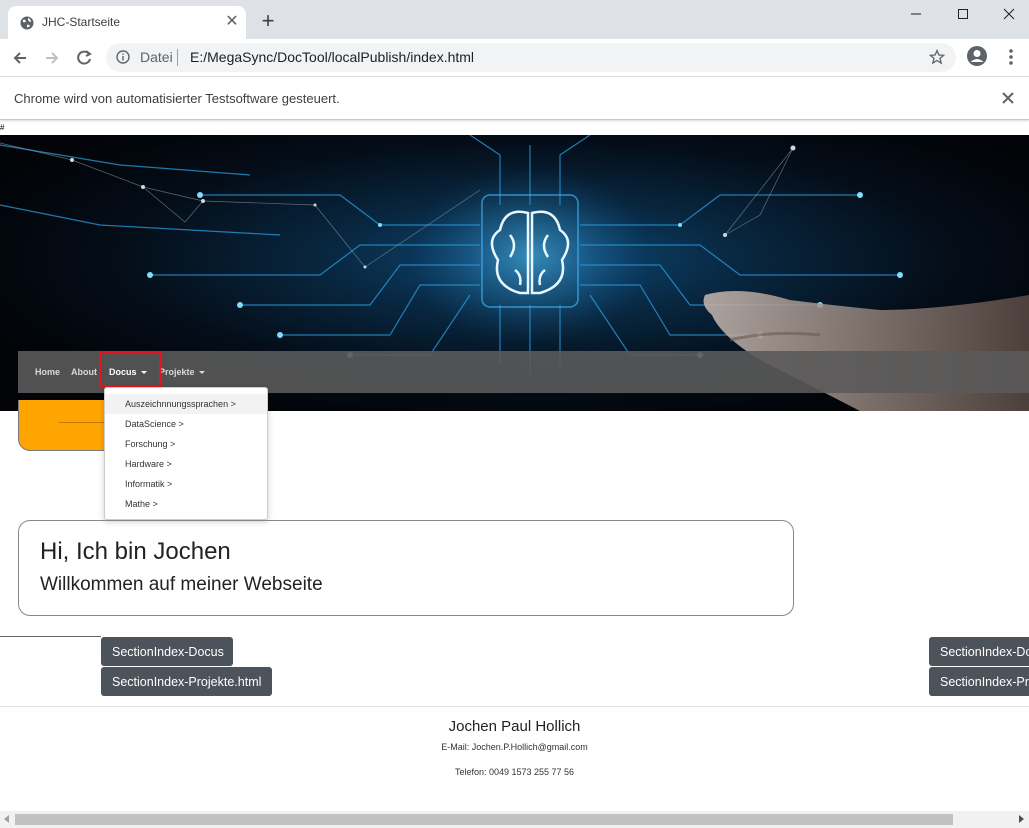  What do you see at coordinates (52, 58) in the screenshot?
I see `forward-icon` at bounding box center [52, 58].